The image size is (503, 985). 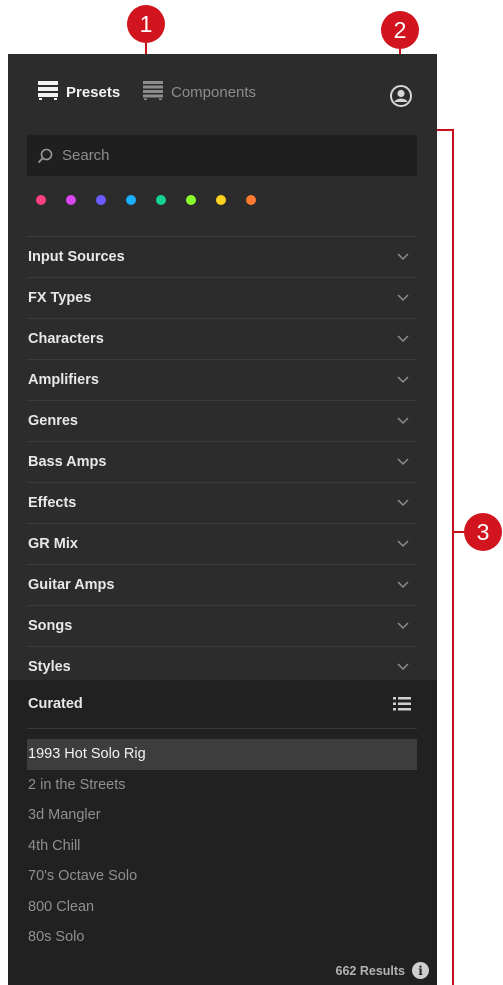 I want to click on filter-row: Songs, so click(x=222, y=625).